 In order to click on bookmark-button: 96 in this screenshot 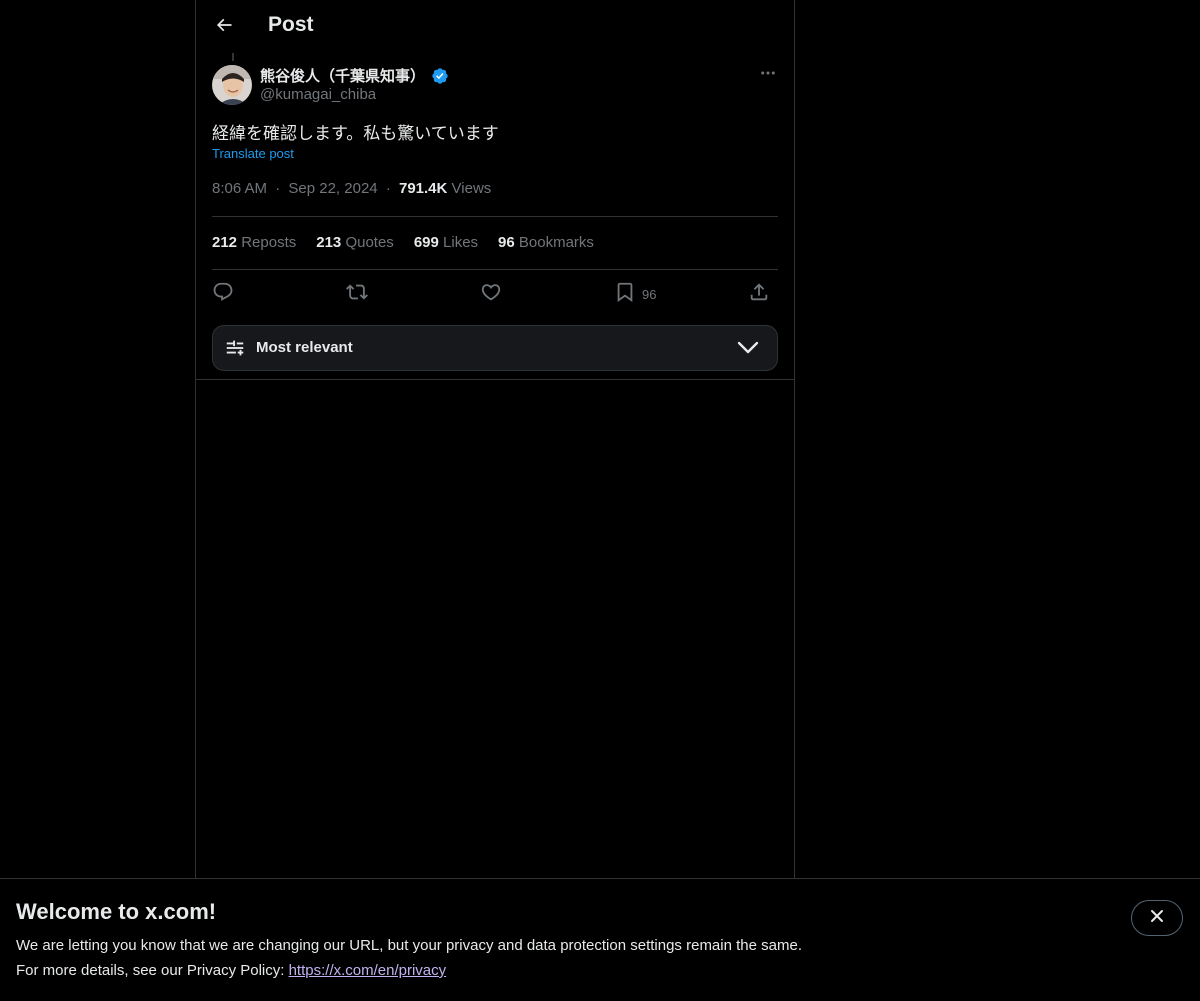, I will do `click(635, 293)`.